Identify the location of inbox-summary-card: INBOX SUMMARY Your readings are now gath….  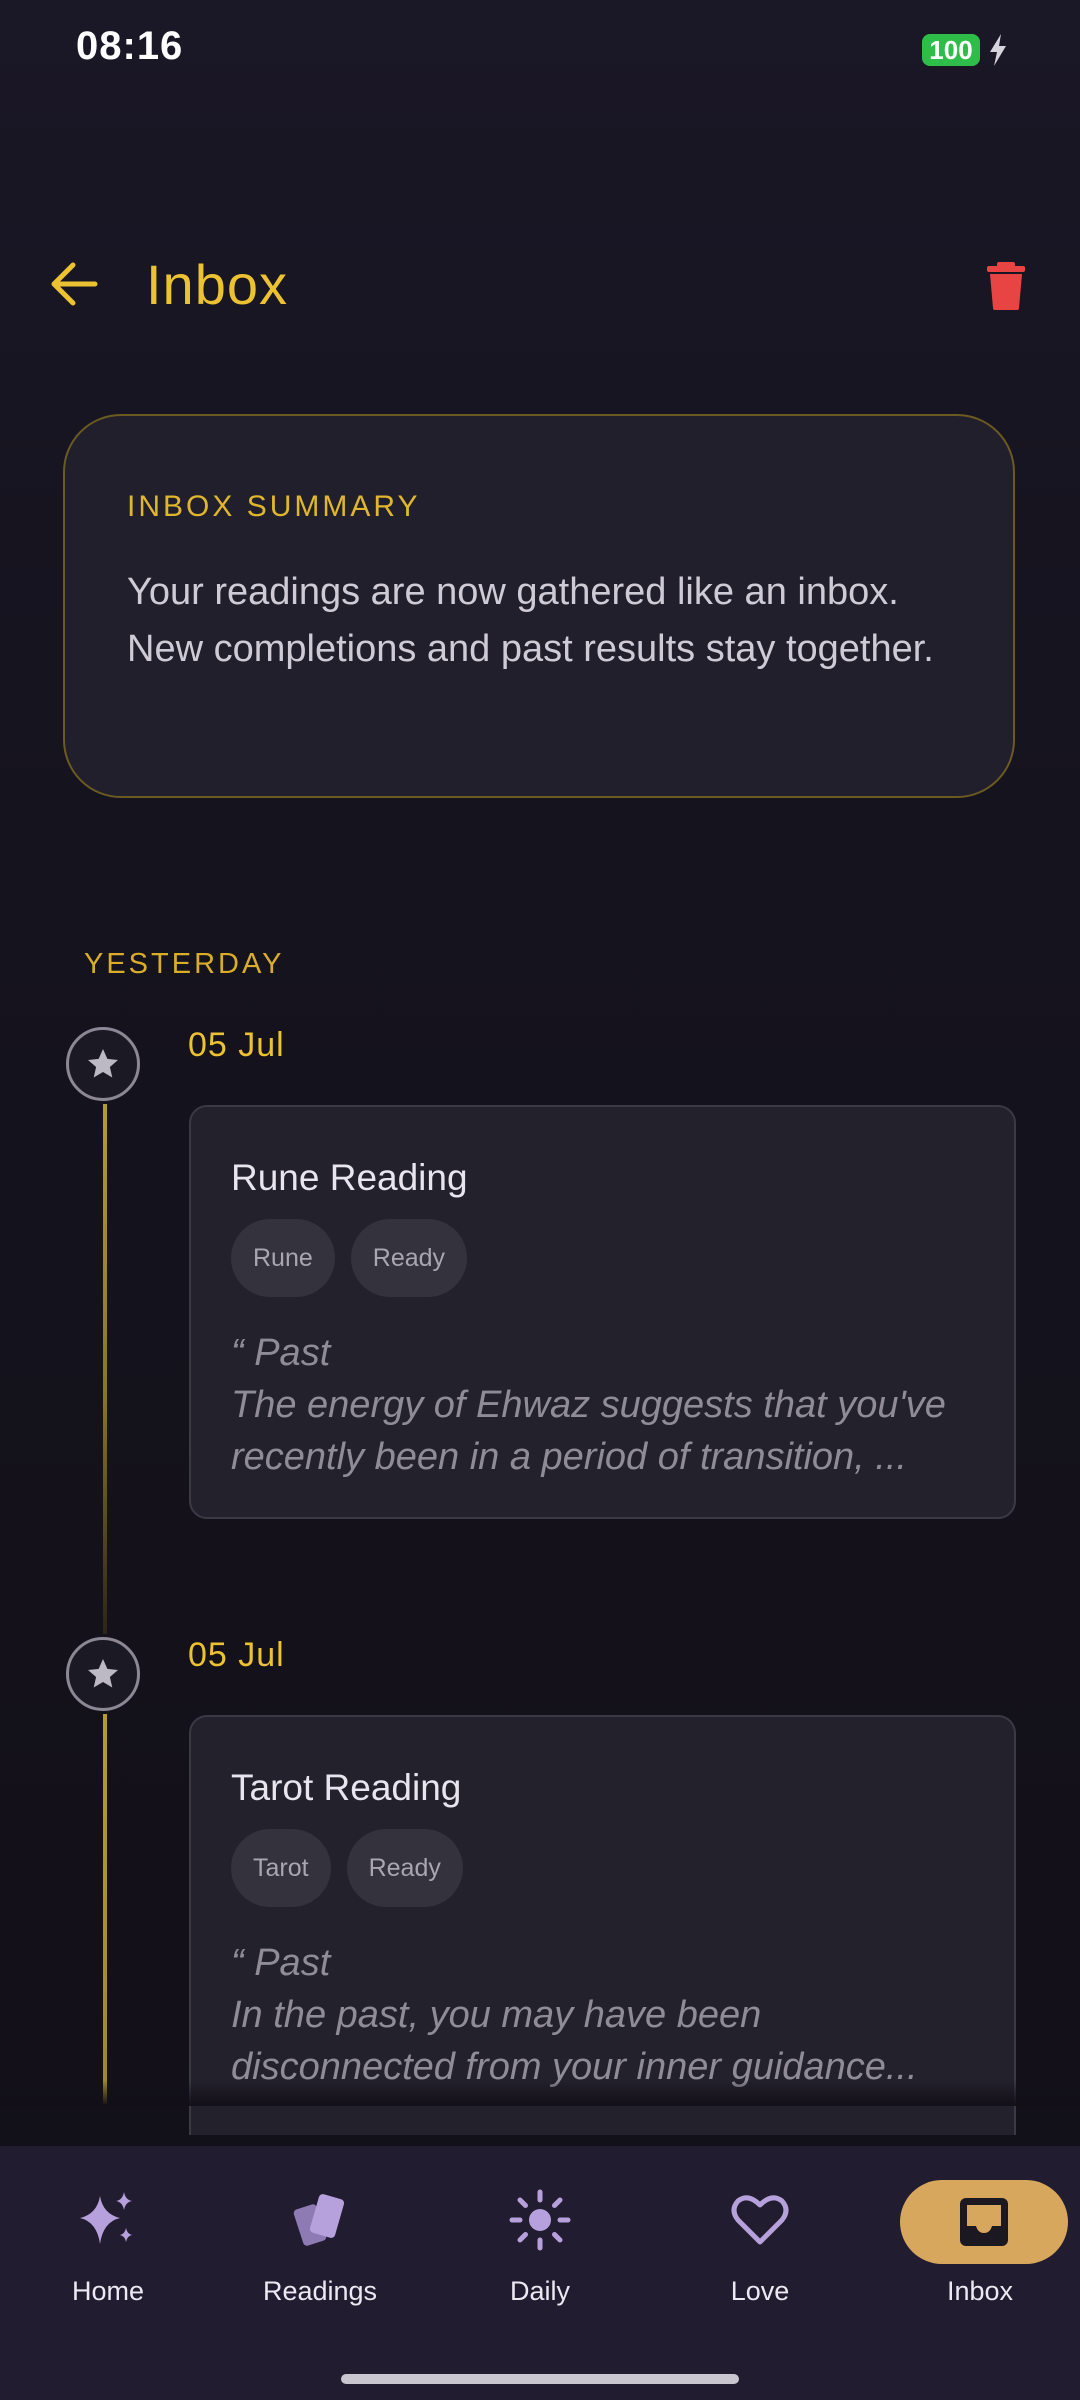
(539, 606).